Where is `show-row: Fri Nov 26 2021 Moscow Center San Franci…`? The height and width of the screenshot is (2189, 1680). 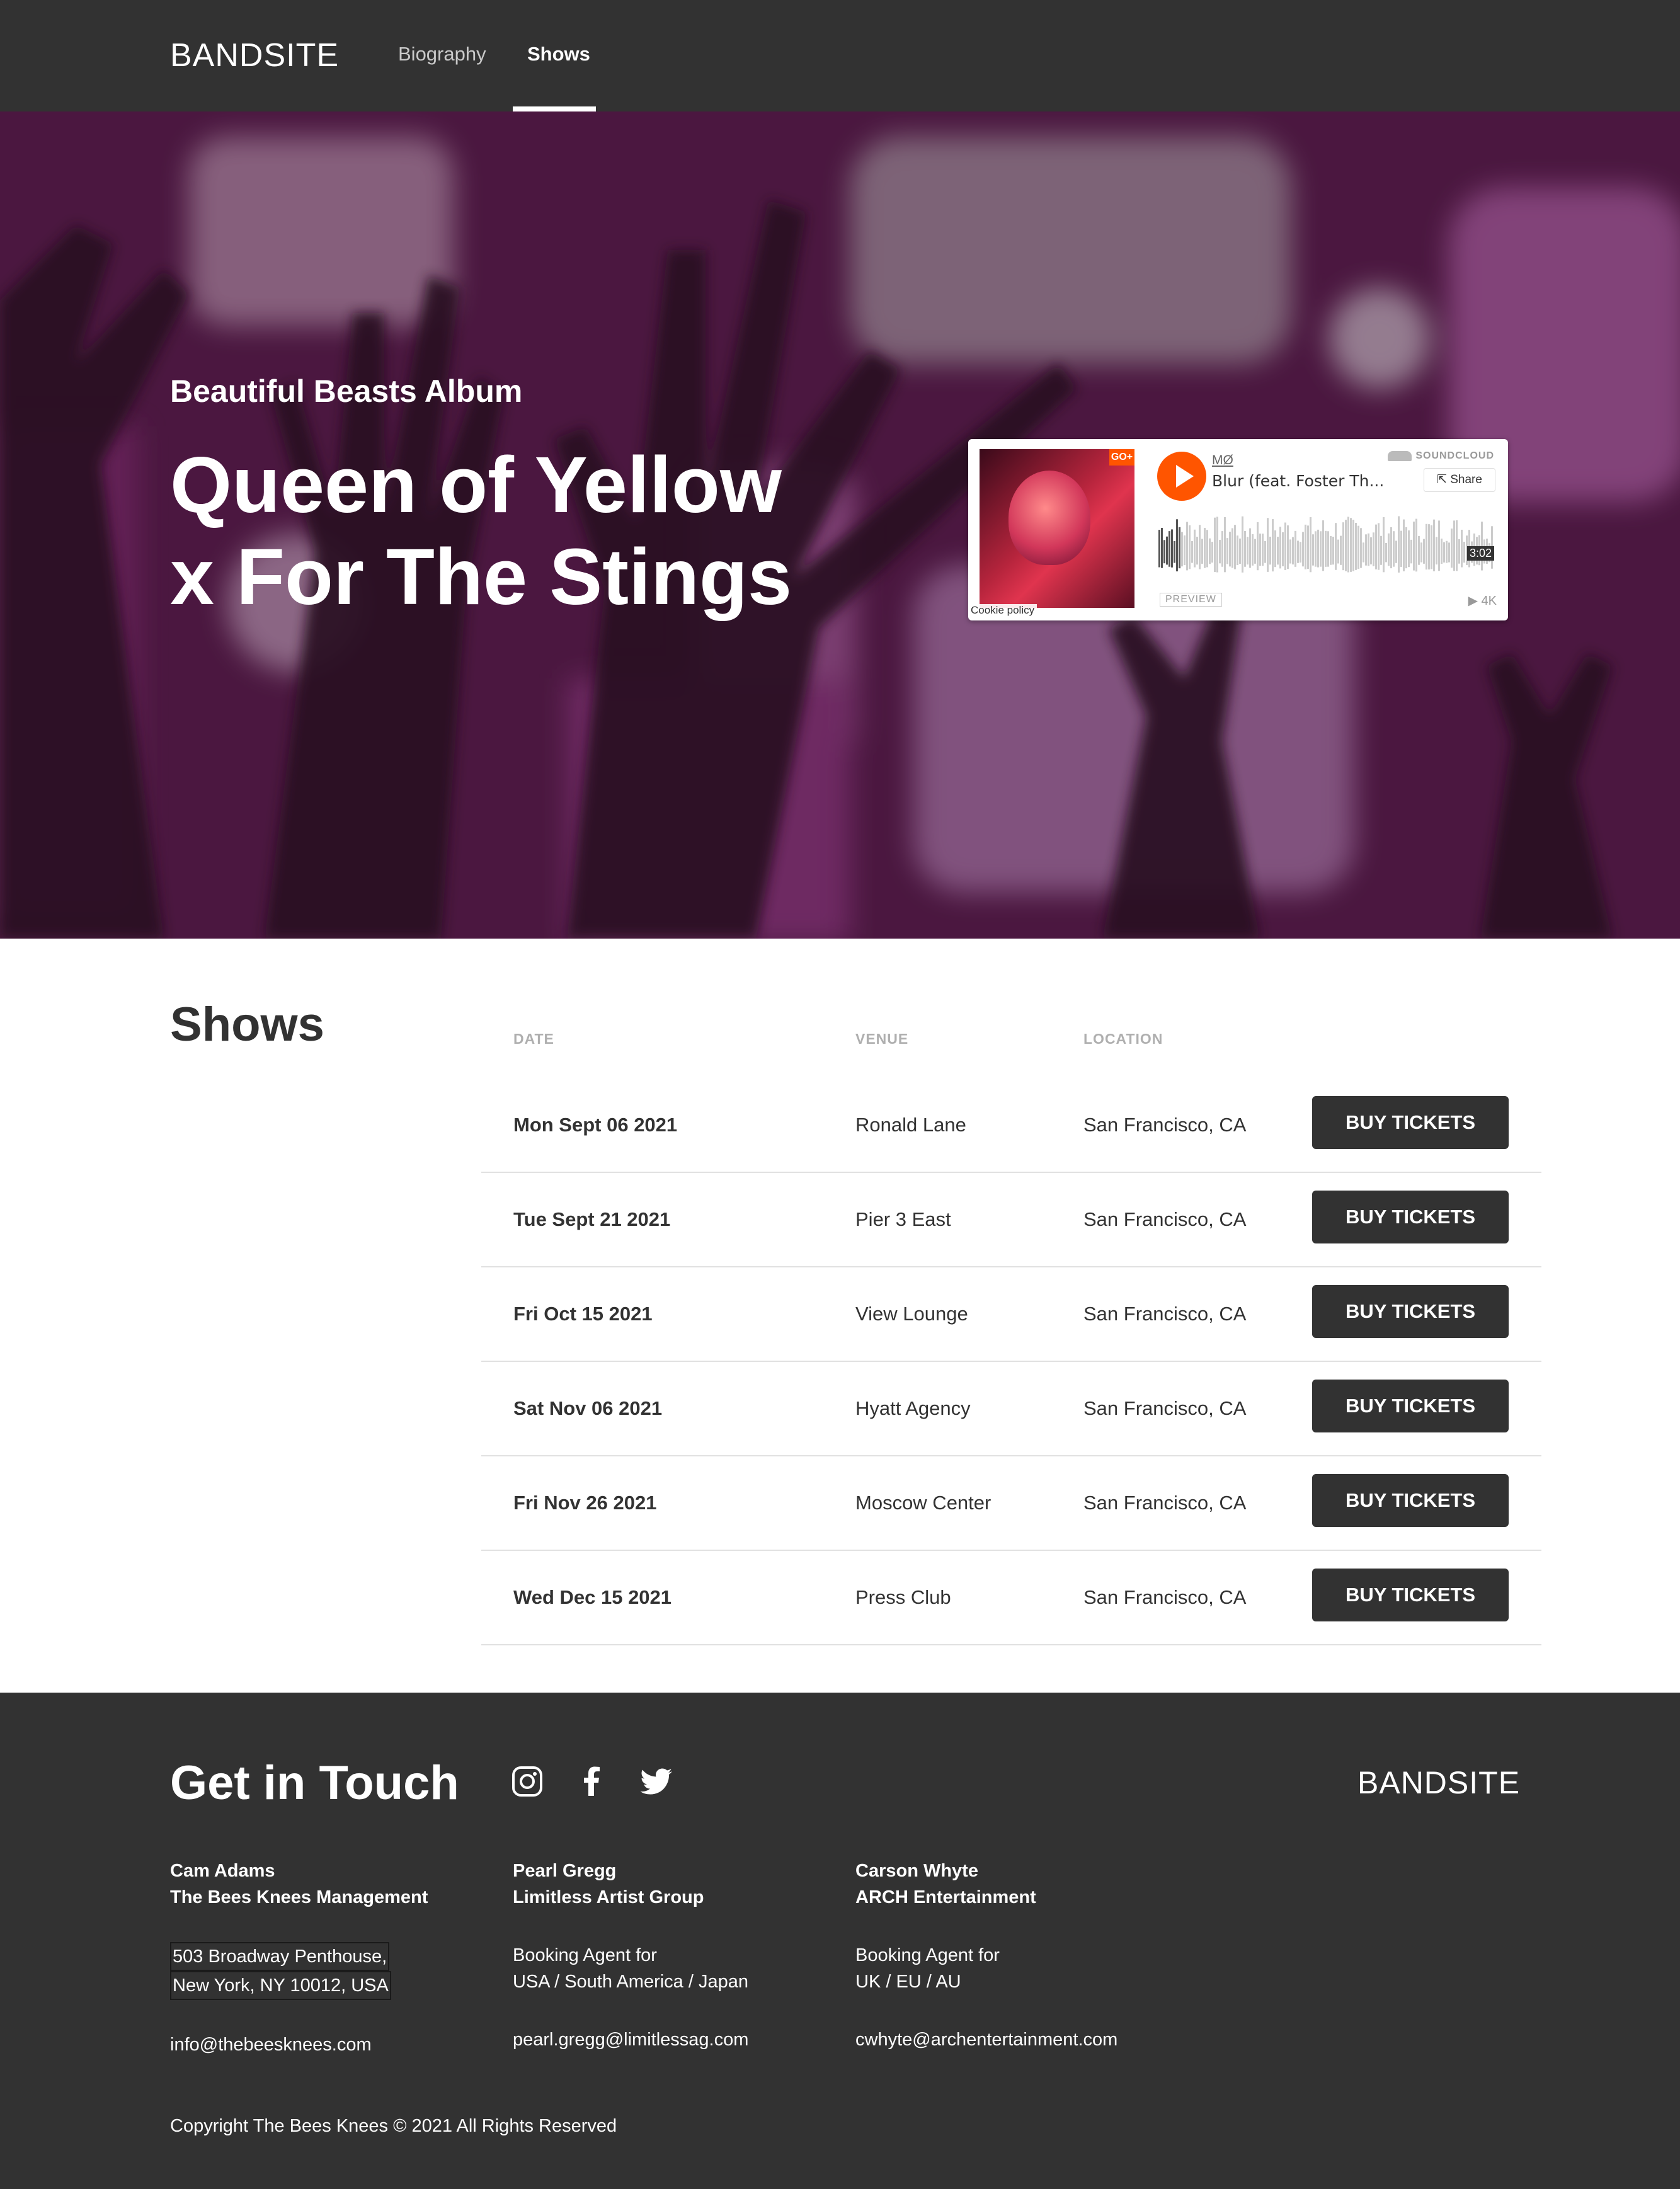 show-row: Fri Nov 26 2021 Moscow Center San Franci… is located at coordinates (1011, 1503).